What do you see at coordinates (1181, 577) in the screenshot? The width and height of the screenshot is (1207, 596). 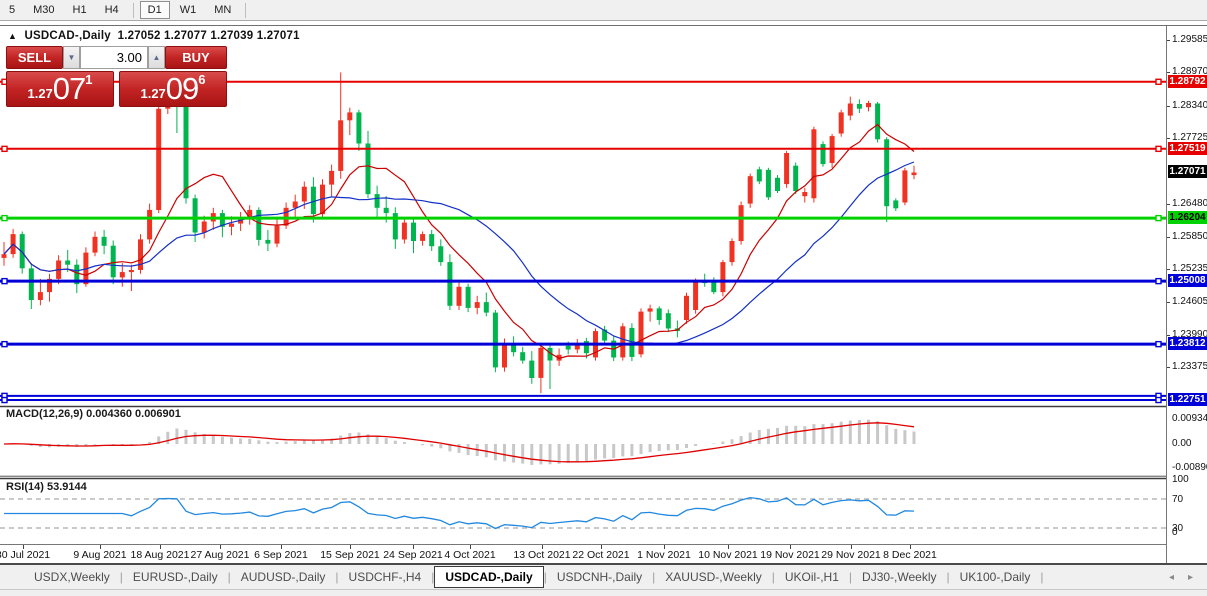 I see `tab-scroll-arrows: ◂ ▸` at bounding box center [1181, 577].